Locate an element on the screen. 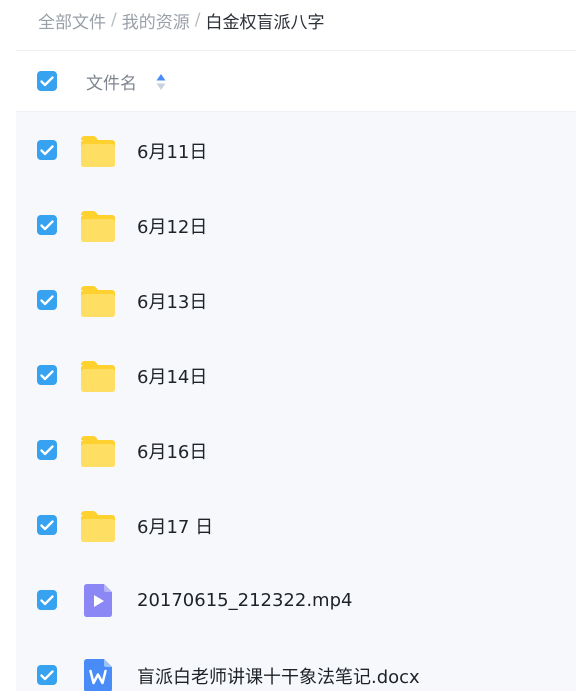 The image size is (576, 691). sort-icon is located at coordinates (161, 82).